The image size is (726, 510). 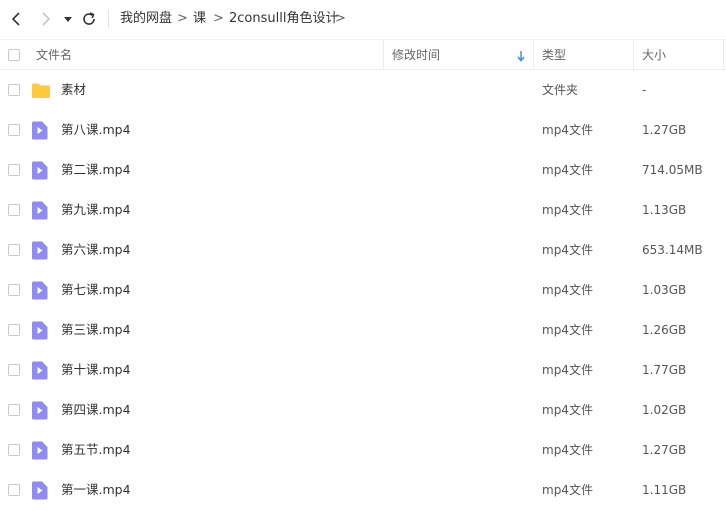 I want to click on file-size: 653.14MB, so click(x=672, y=250).